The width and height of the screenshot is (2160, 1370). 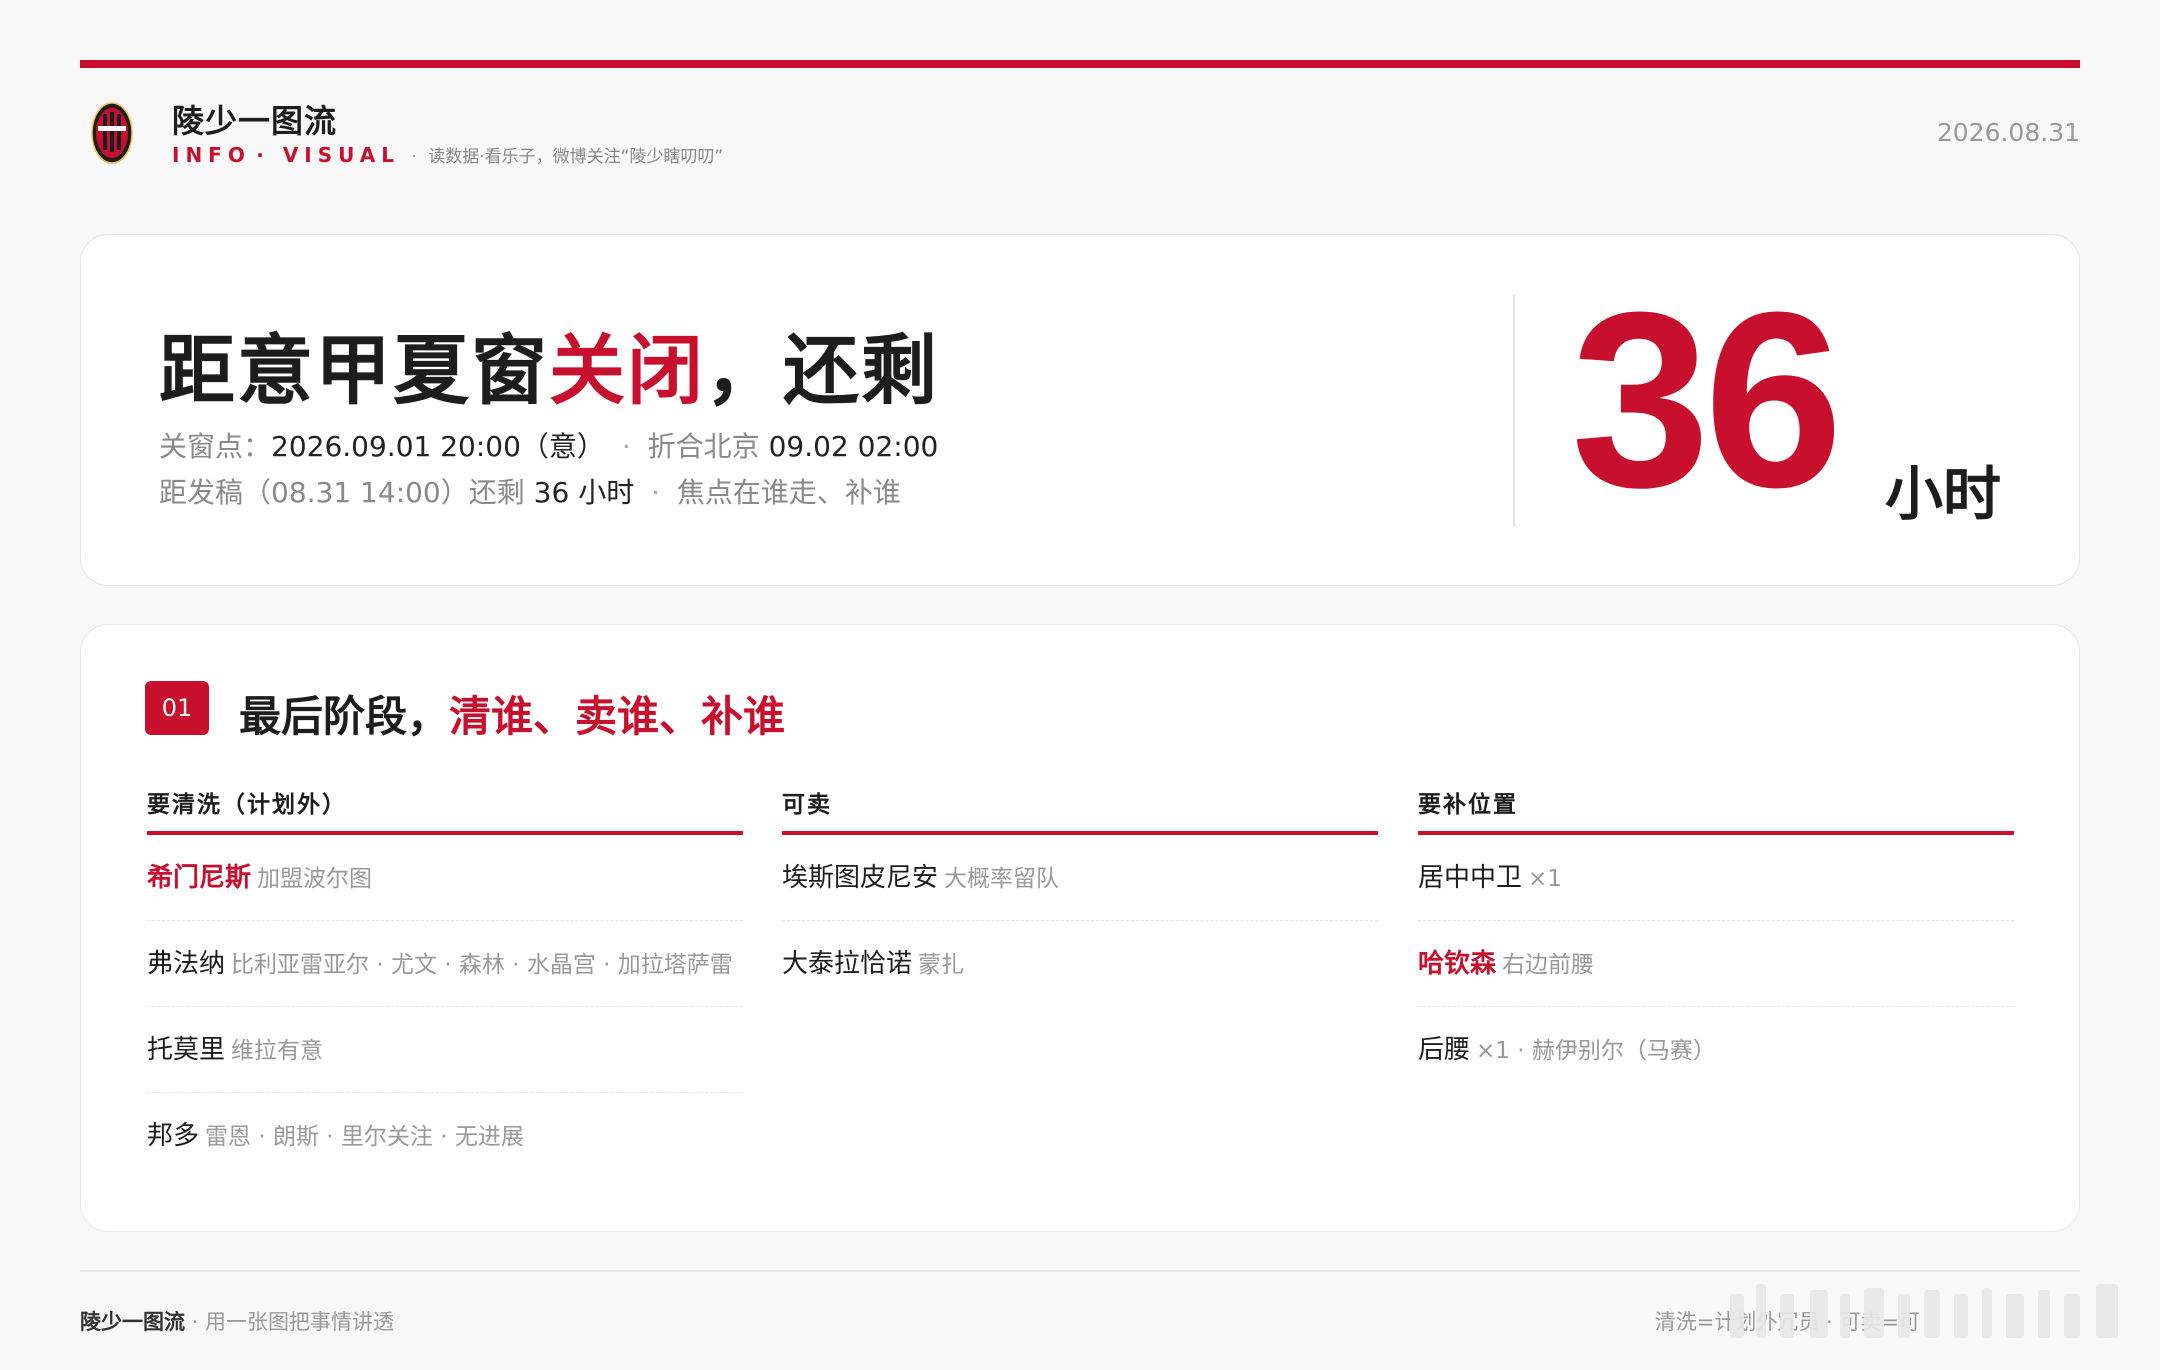 I want to click on footer-brand-name: 陵少一图流, so click(x=132, y=1322).